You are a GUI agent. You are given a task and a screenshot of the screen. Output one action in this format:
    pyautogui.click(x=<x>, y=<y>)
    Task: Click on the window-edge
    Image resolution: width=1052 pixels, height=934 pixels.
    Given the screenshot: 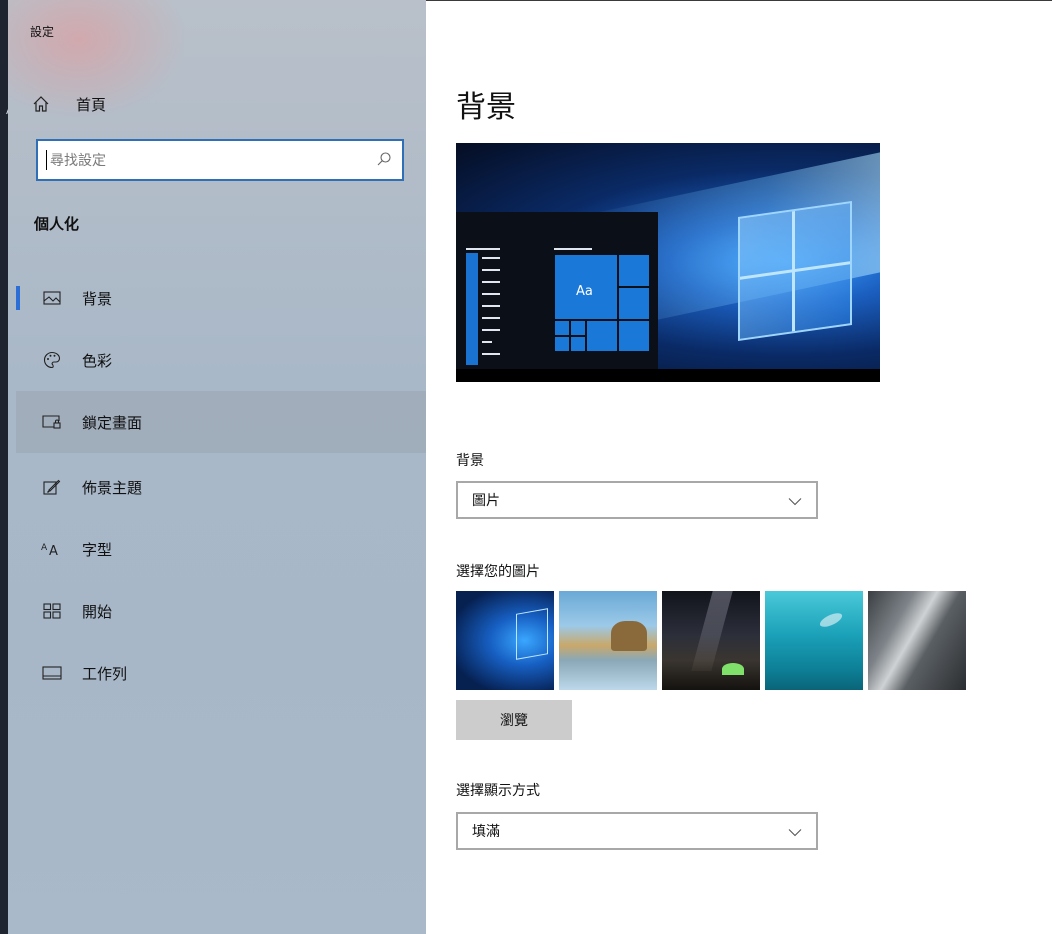 What is the action you would take?
    pyautogui.click(x=4, y=467)
    